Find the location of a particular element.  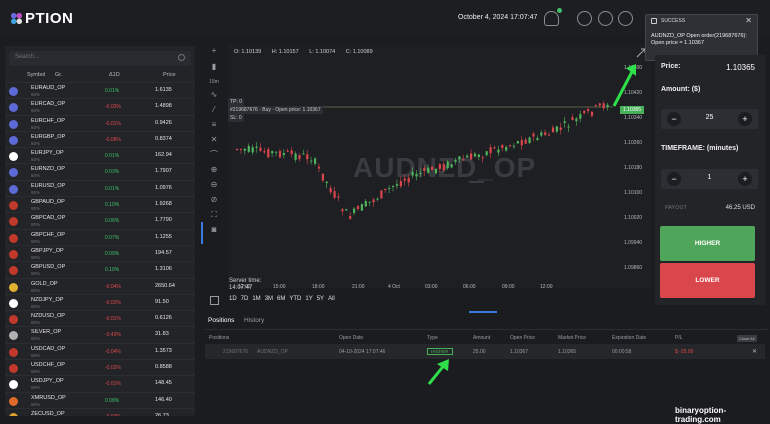

crosshair-icon: + is located at coordinates (214, 51).